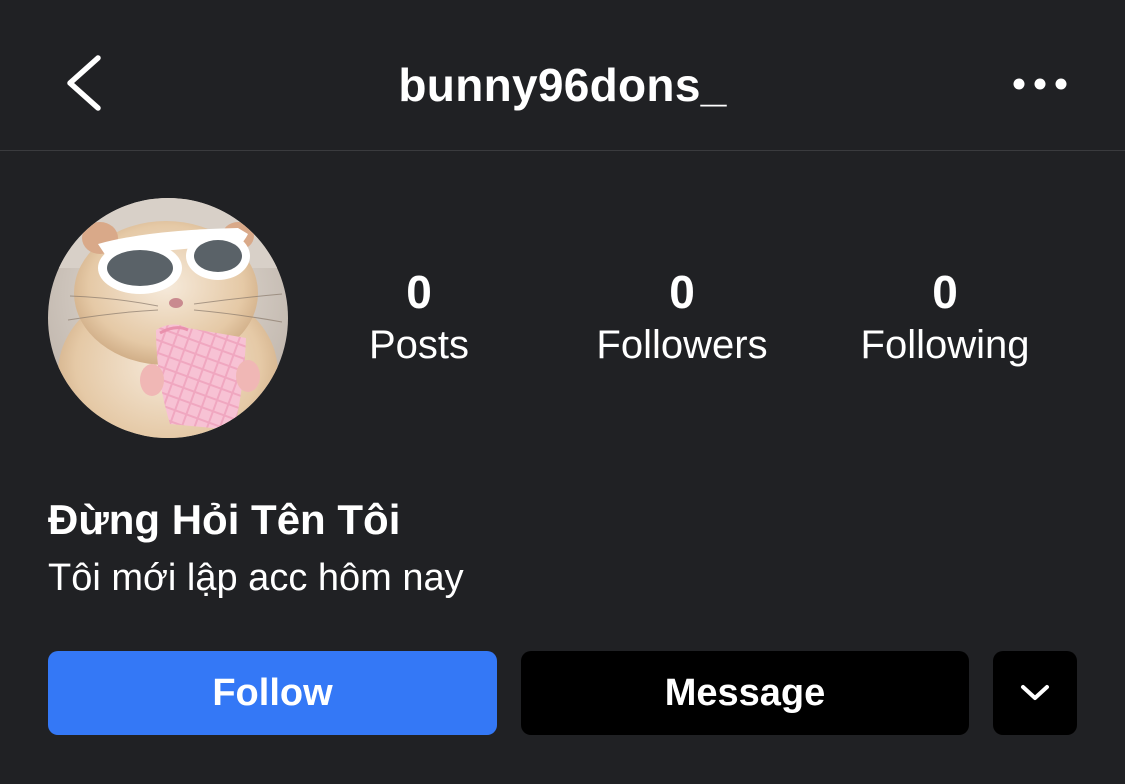  Describe the element at coordinates (419, 345) in the screenshot. I see `posts-label: Posts` at that location.